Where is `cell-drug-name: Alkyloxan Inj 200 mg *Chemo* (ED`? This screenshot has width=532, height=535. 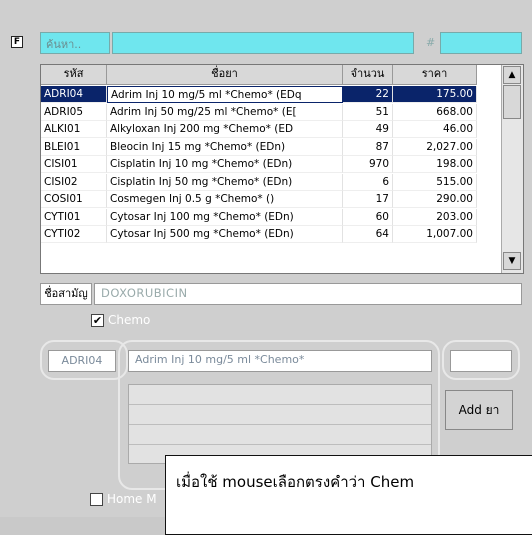 cell-drug-name: Alkyloxan Inj 200 mg *Chemo* (ED is located at coordinates (225, 129).